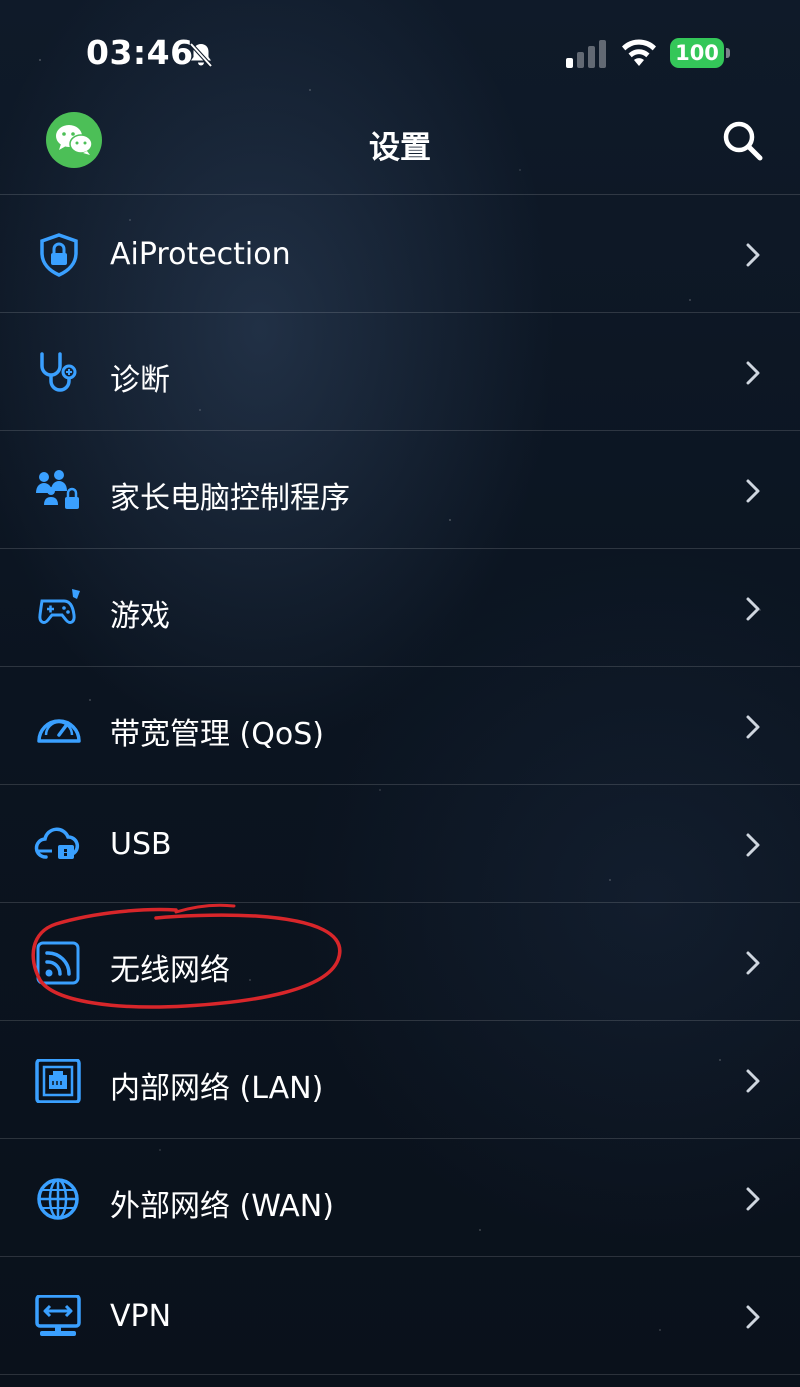  Describe the element at coordinates (217, 1088) in the screenshot. I see `menu-label: 内部网络 (LAN)` at that location.